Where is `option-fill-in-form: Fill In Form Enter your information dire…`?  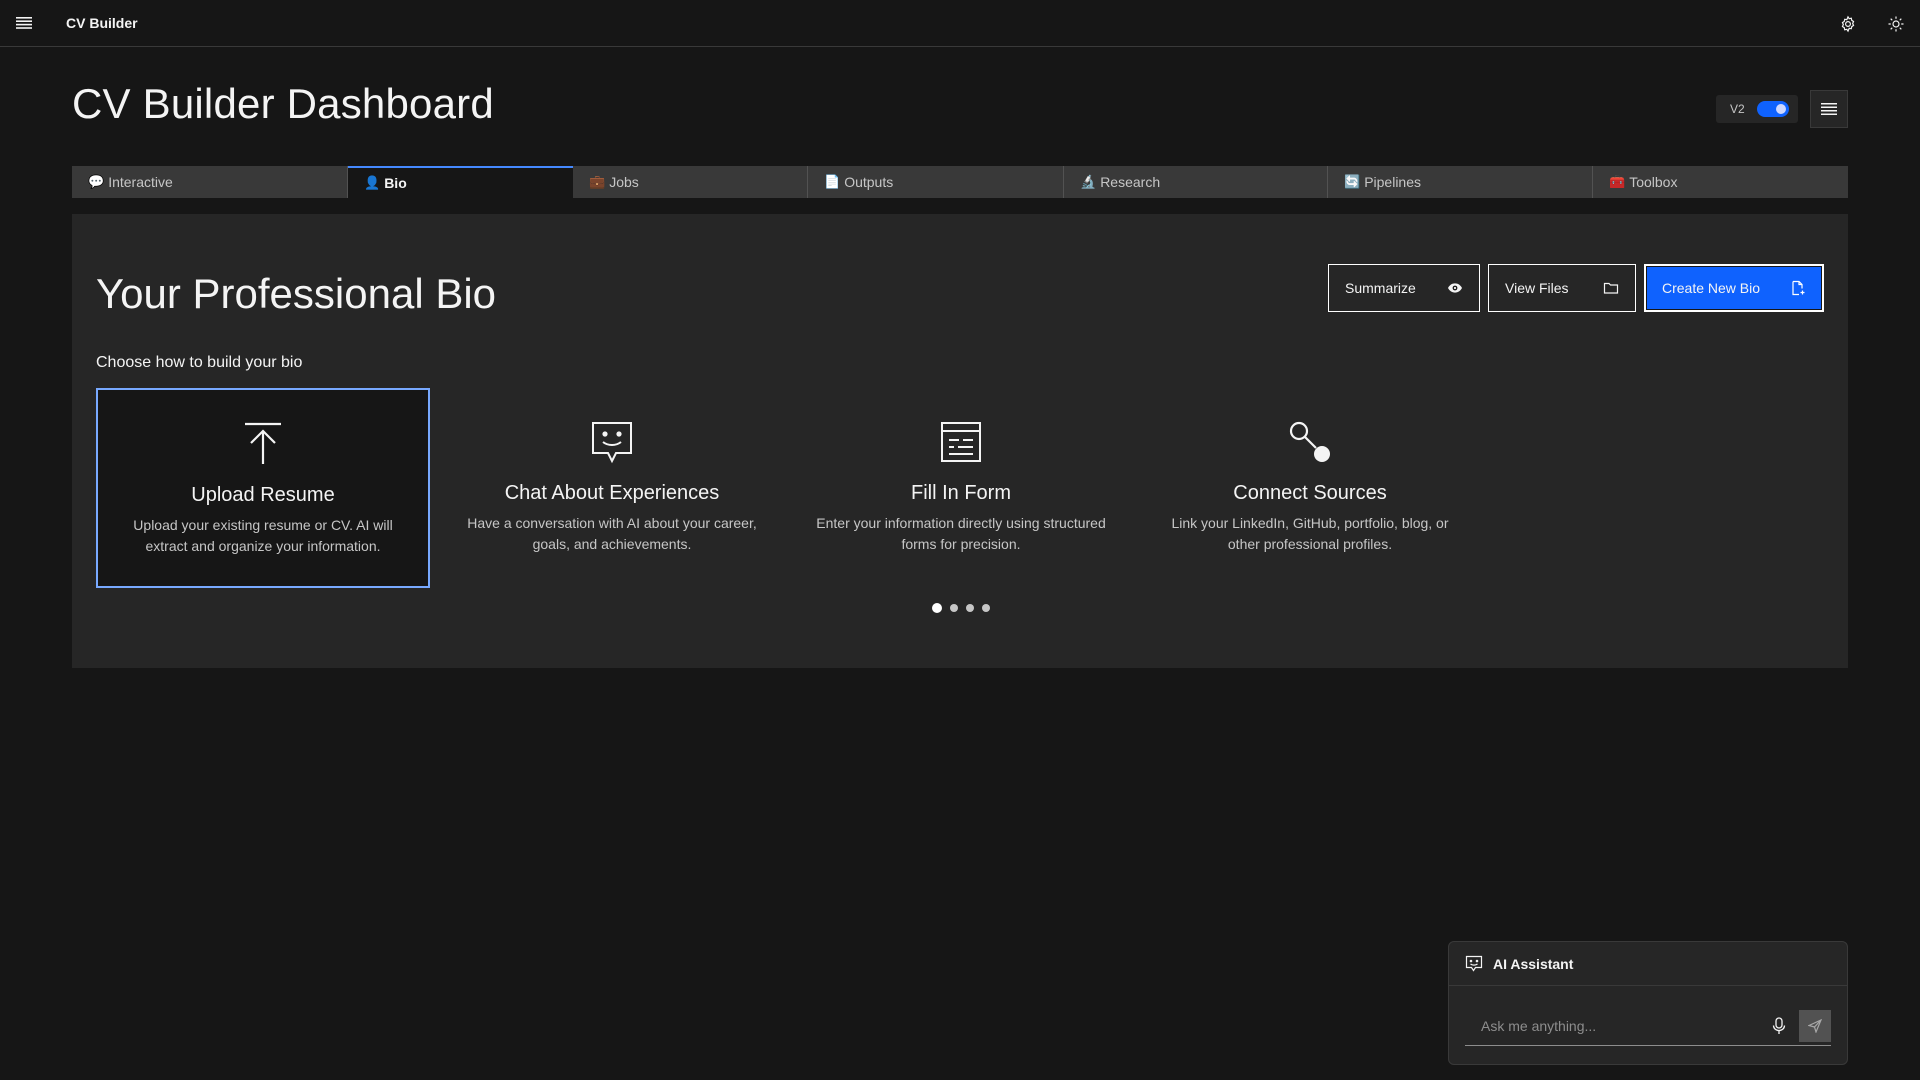
option-fill-in-form: Fill In Form Enter your information dire… is located at coordinates (961, 488).